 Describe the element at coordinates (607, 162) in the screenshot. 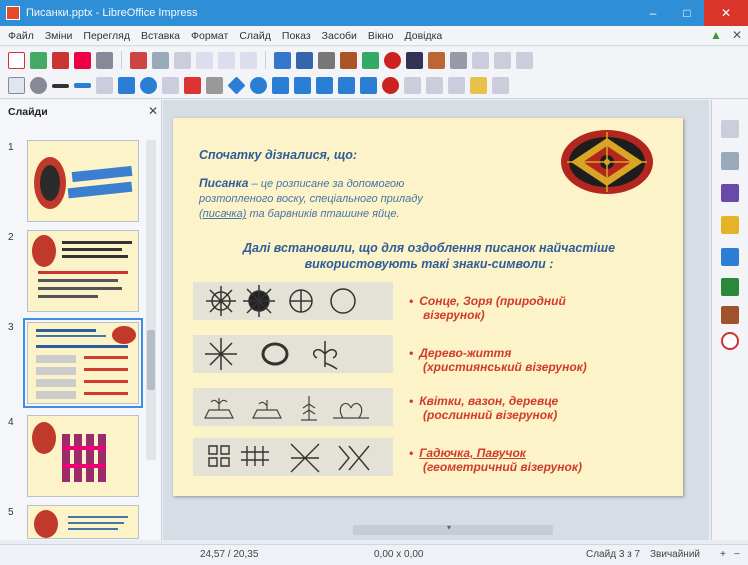

I see `pysanka-image` at that location.